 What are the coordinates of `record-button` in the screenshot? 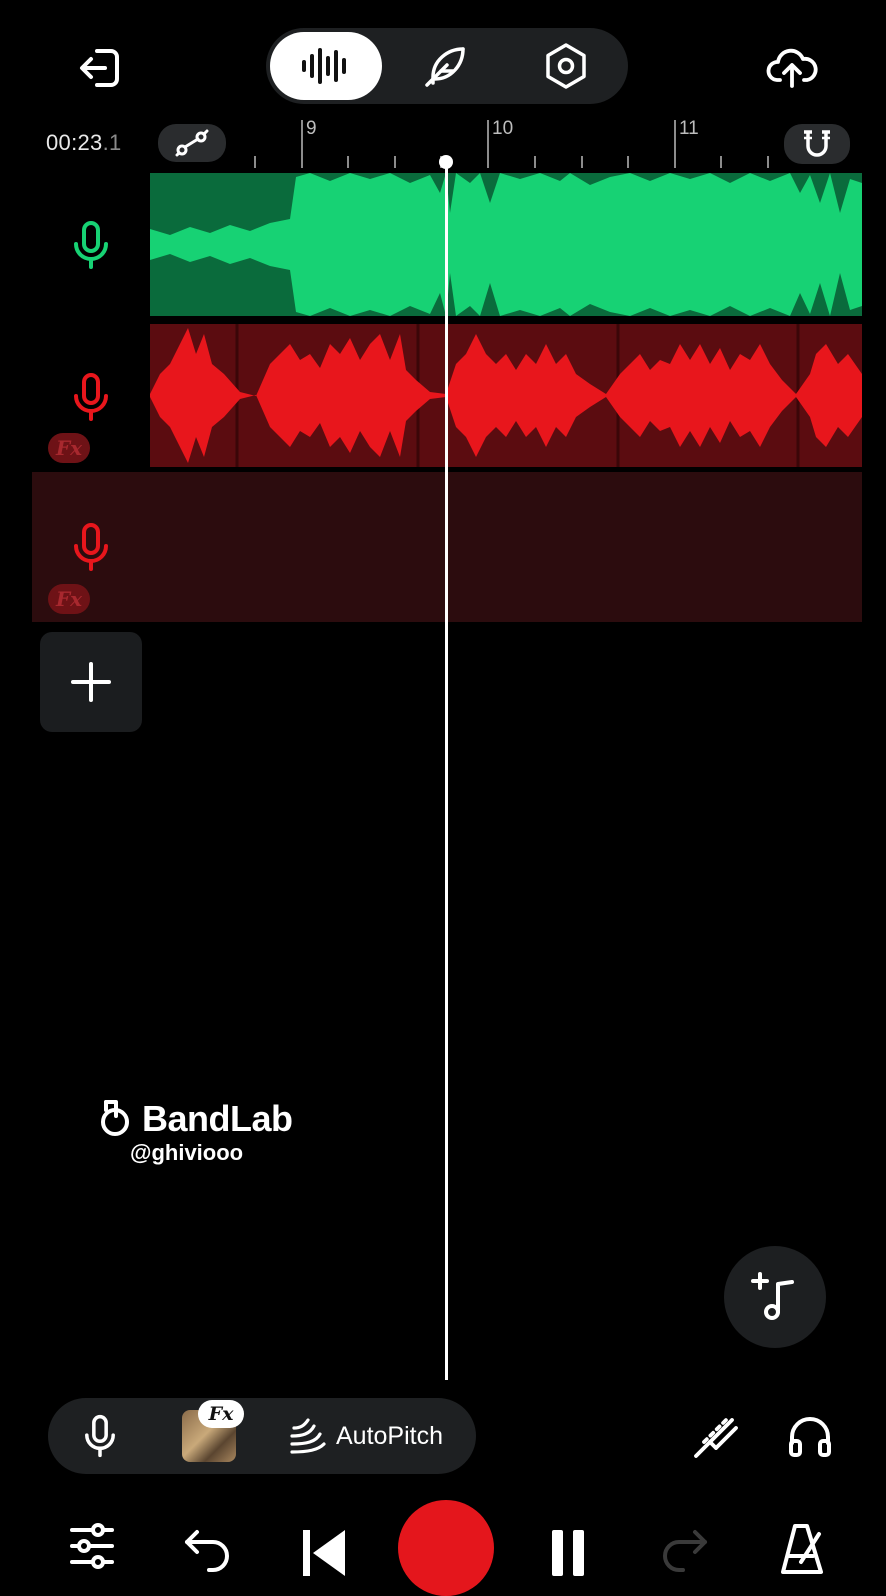 It's located at (446, 1548).